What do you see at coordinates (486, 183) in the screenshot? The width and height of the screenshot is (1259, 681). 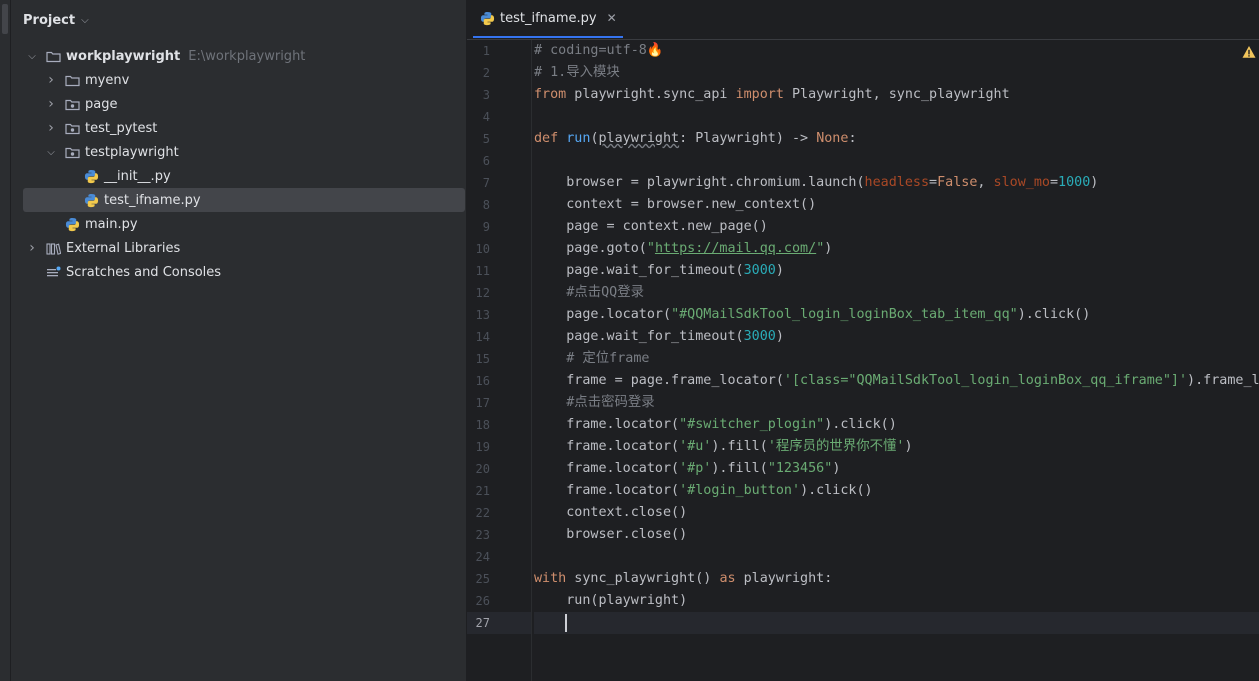 I see `line-number: 7` at bounding box center [486, 183].